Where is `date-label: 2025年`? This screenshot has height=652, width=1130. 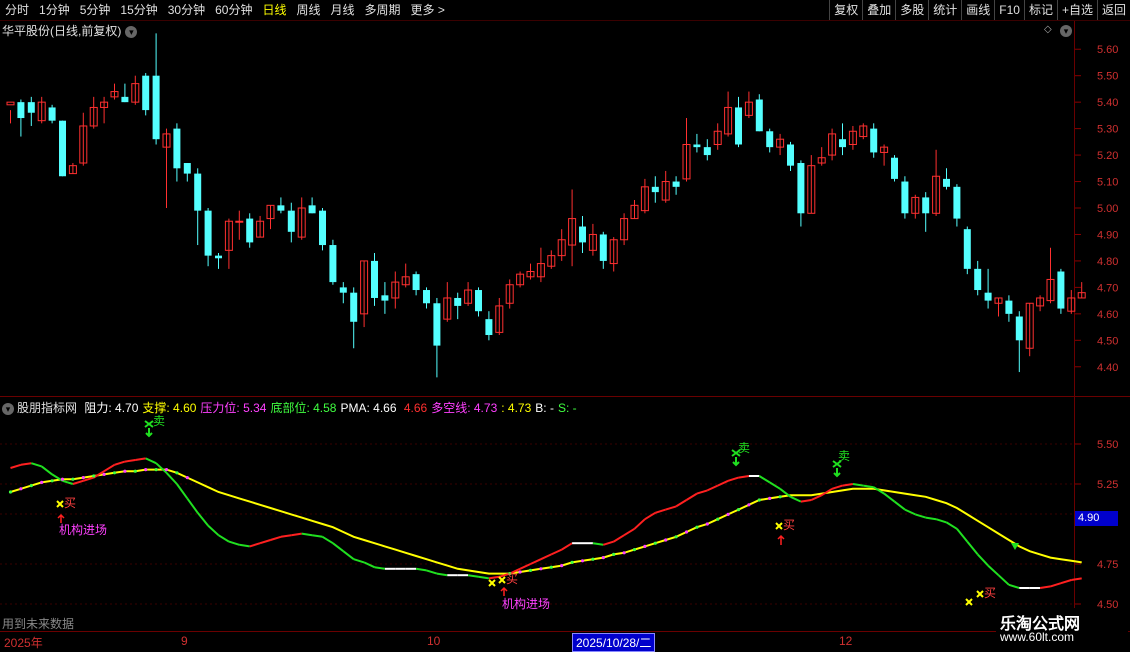 date-label: 2025年 is located at coordinates (23, 643).